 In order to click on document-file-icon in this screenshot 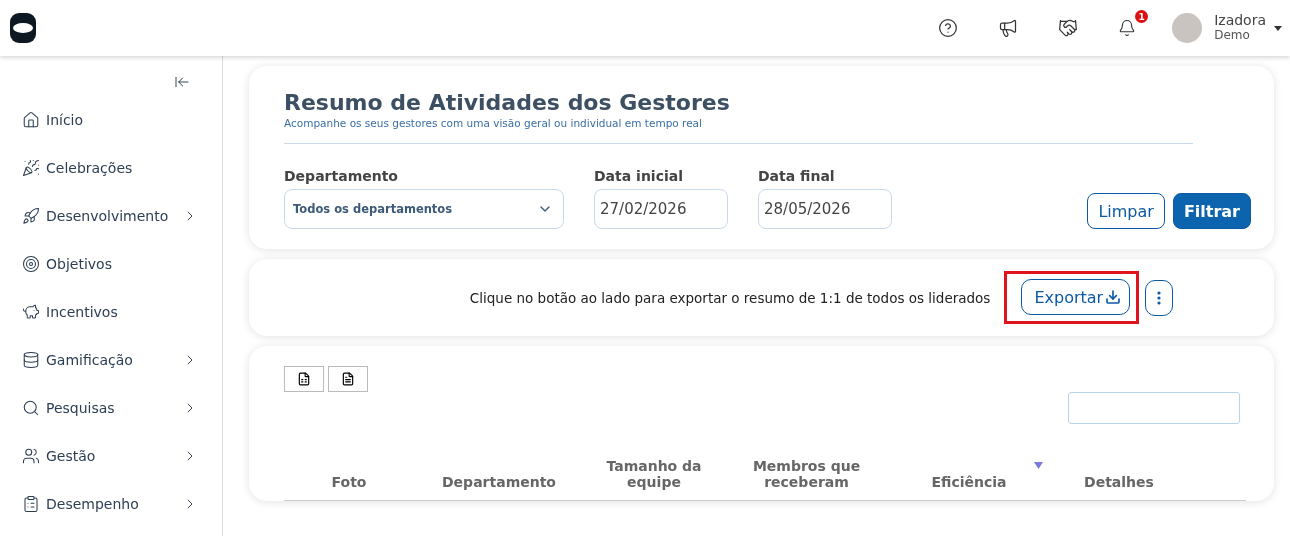, I will do `click(348, 379)`.